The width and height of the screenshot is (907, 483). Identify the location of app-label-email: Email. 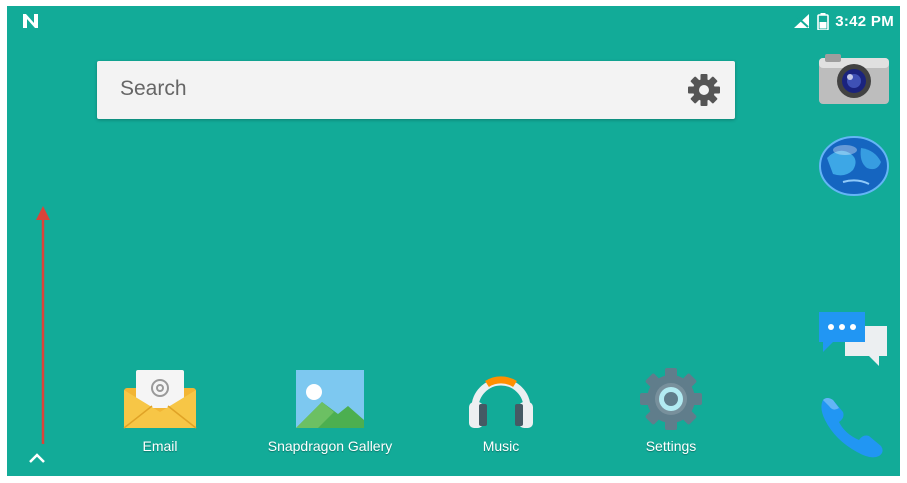
(160, 446).